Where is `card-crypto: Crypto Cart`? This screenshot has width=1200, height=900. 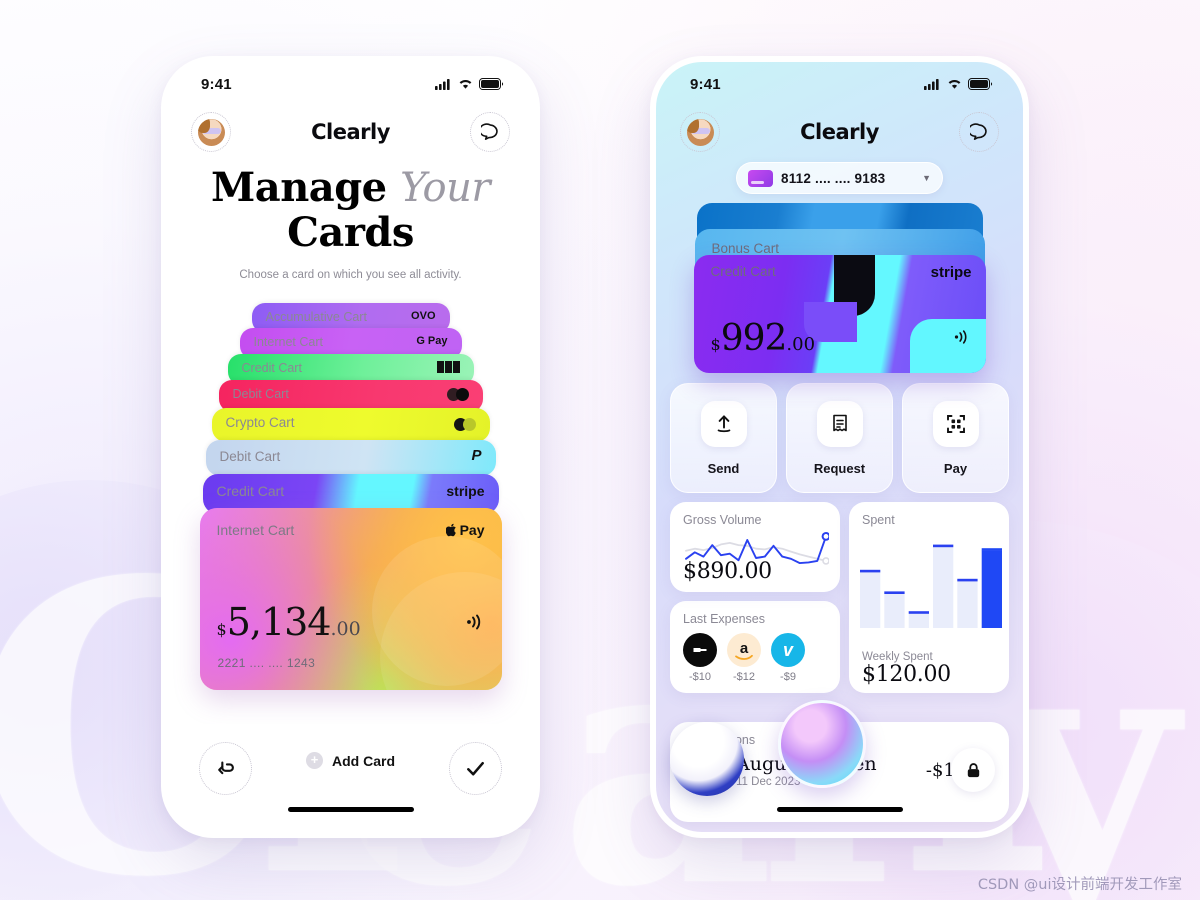 card-crypto: Crypto Cart is located at coordinates (350, 424).